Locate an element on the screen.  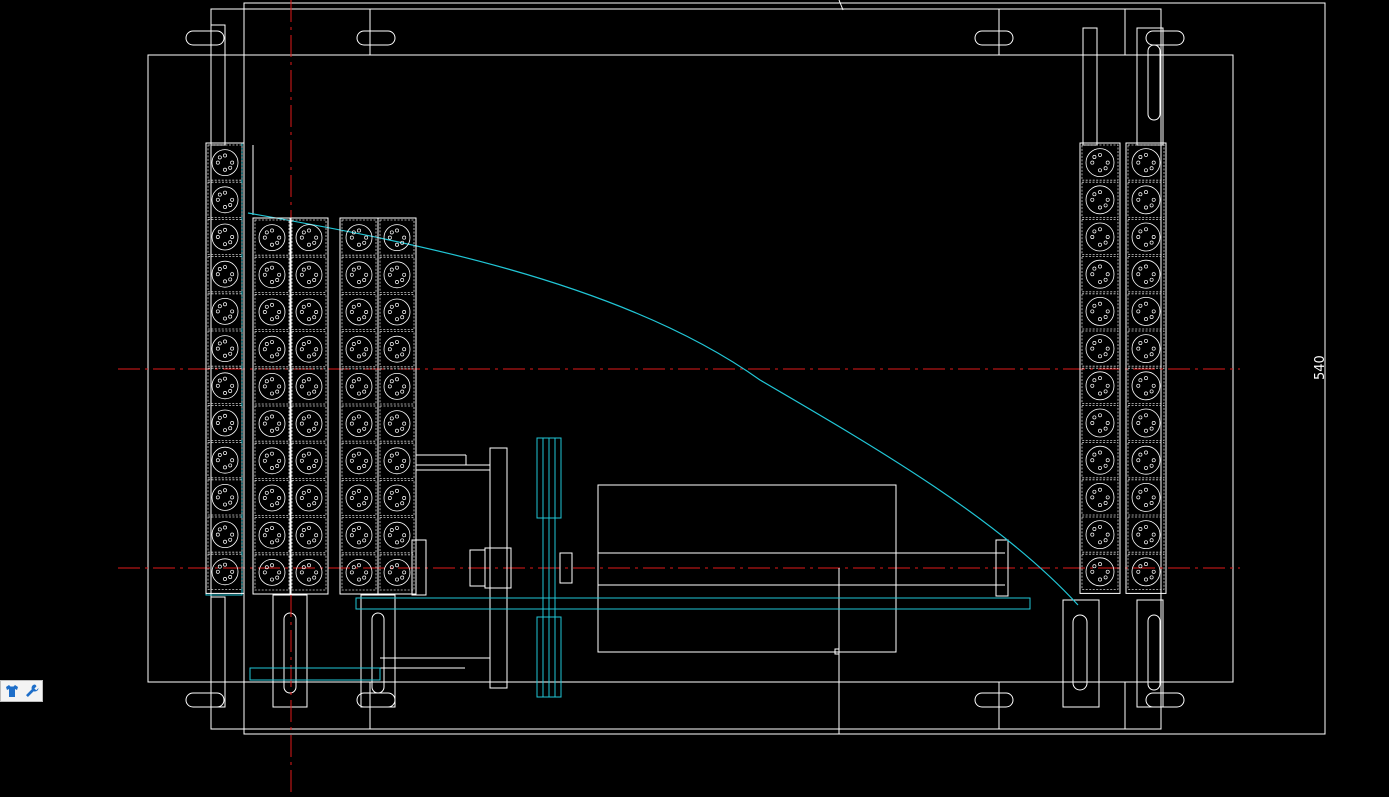
dimension-text: 540 is located at coordinates (1320, 367).